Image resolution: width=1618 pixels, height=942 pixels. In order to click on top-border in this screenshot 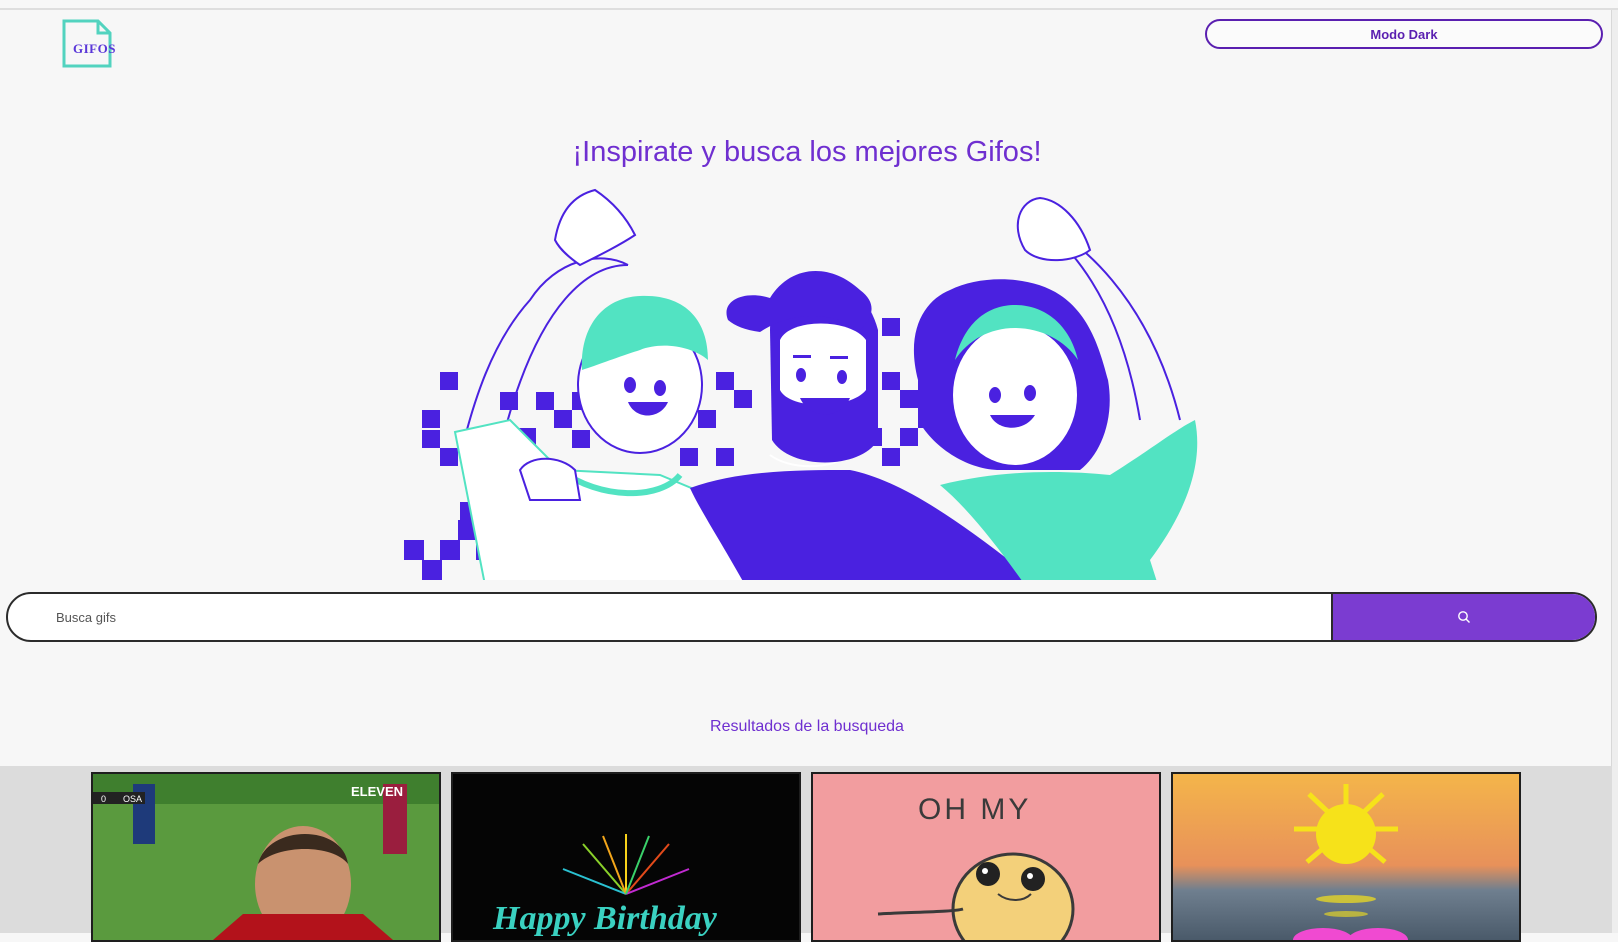, I will do `click(809, 9)`.